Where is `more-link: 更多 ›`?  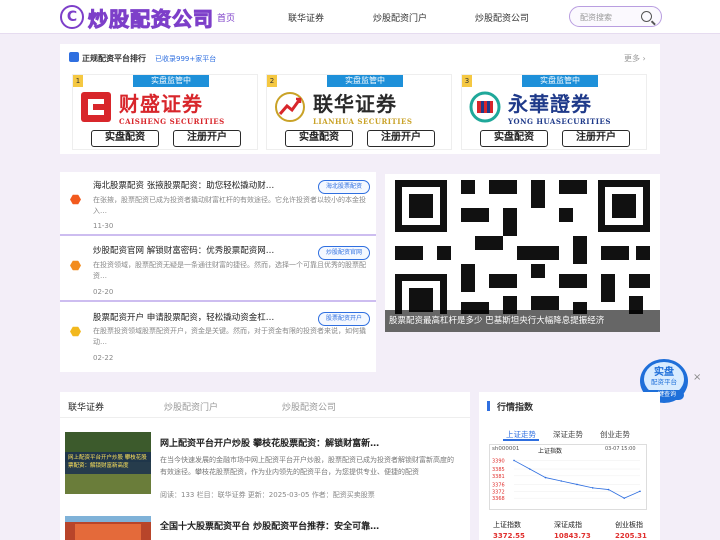 more-link: 更多 › is located at coordinates (635, 58).